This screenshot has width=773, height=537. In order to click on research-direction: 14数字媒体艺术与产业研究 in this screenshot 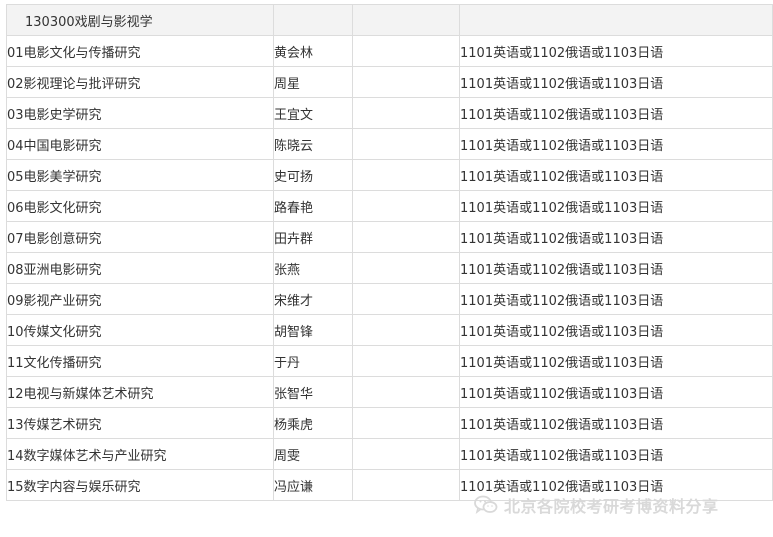, I will do `click(87, 456)`.